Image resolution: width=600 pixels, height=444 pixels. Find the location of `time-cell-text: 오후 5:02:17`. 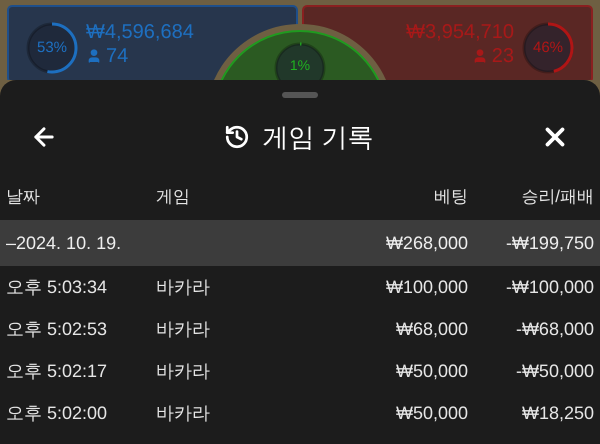

time-cell-text: 오후 5:02:17 is located at coordinates (57, 371).